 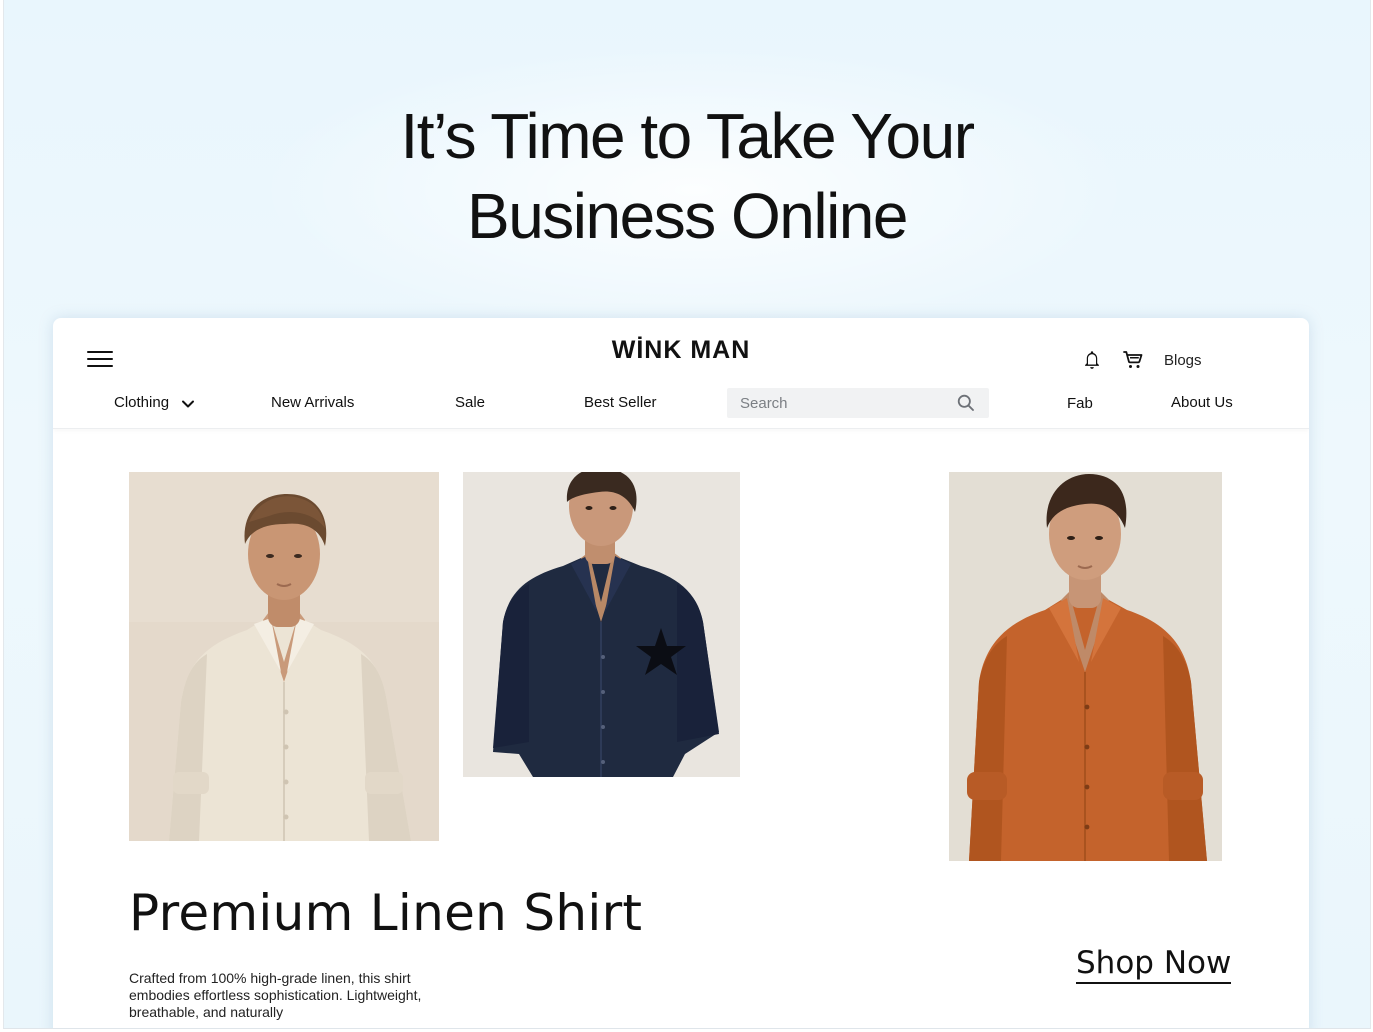 What do you see at coordinates (843, 403) in the screenshot?
I see `search-input` at bounding box center [843, 403].